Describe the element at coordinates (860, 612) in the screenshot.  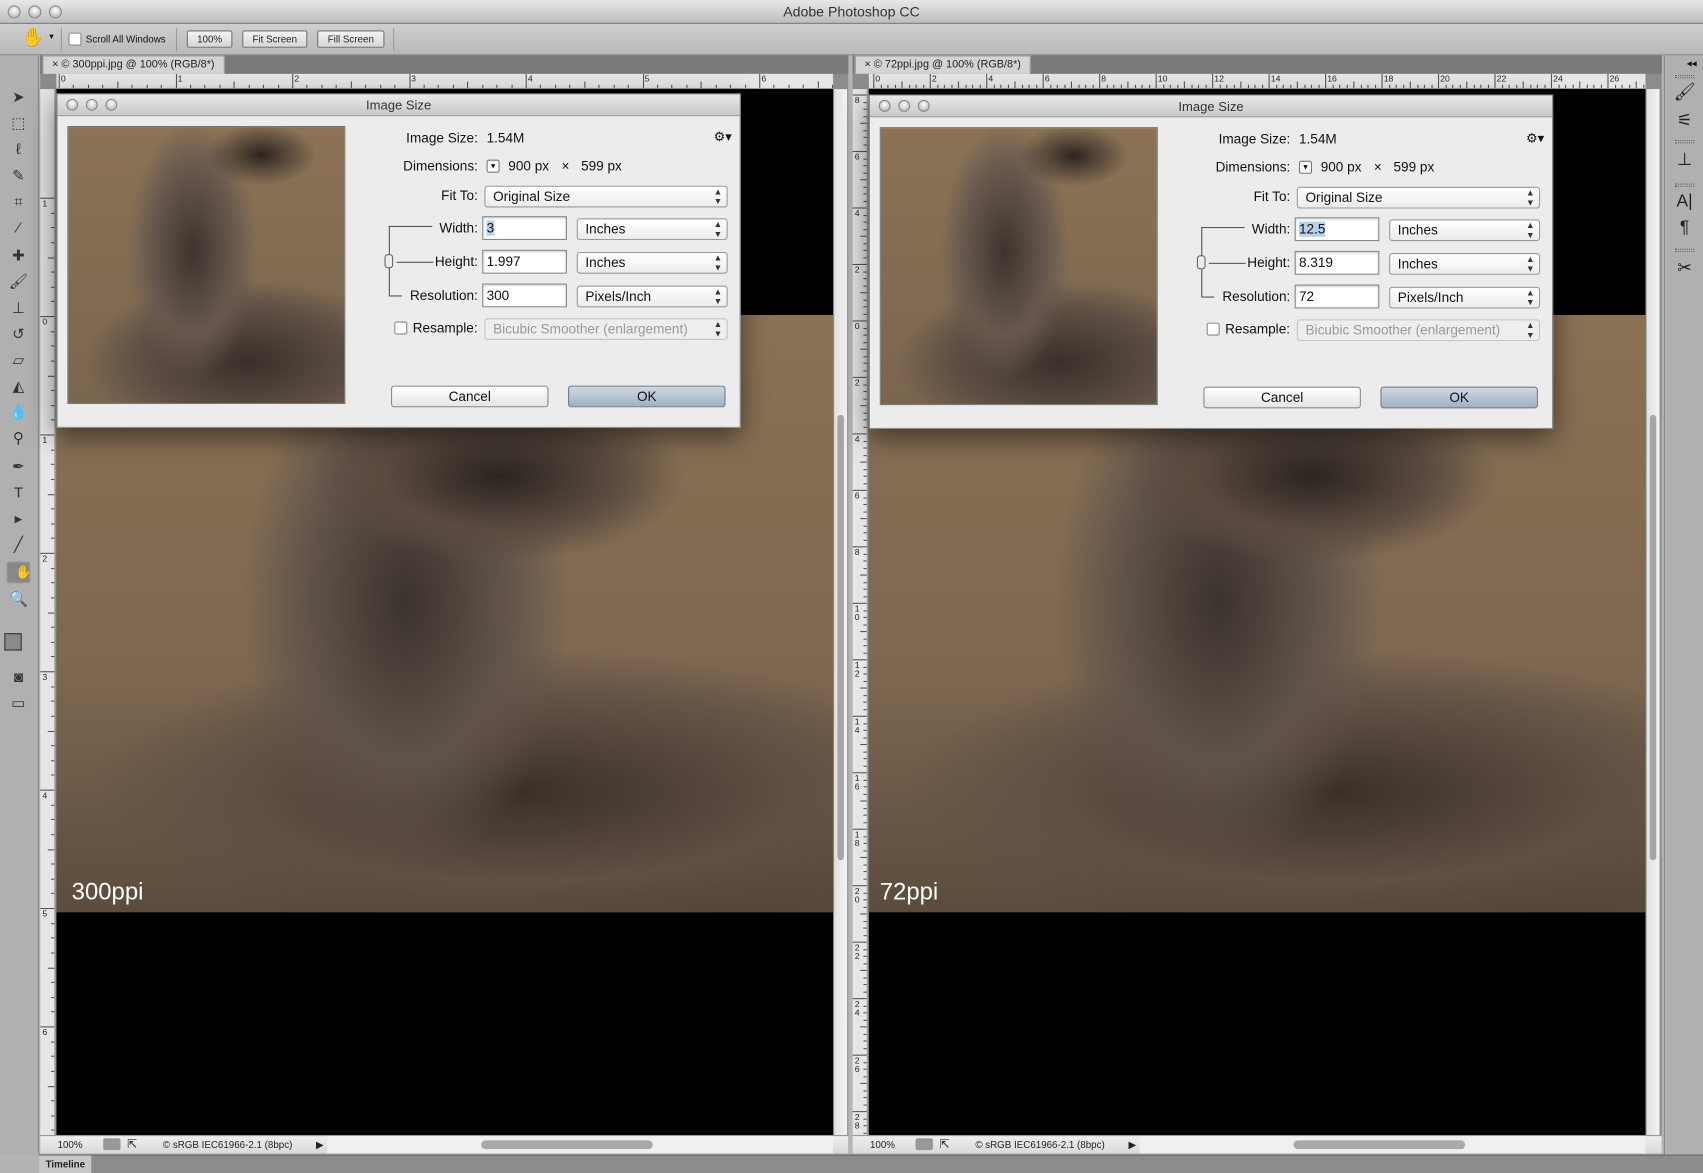
I see `vertical-ruler: 8 6 4 2 0 2 4 6 8 10 12 14 16 18 20 22 24 26 28` at that location.